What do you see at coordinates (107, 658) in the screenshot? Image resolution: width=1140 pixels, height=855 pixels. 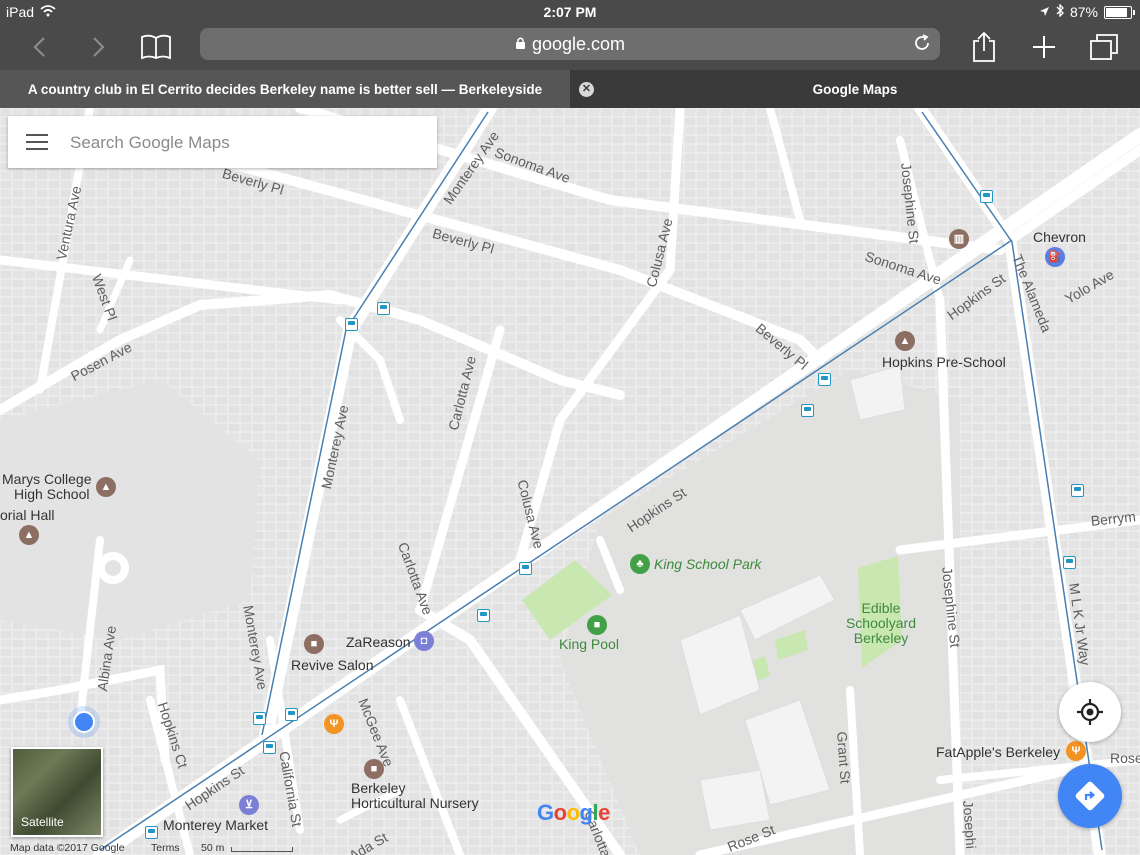 I see `street-label: Albina Ave` at bounding box center [107, 658].